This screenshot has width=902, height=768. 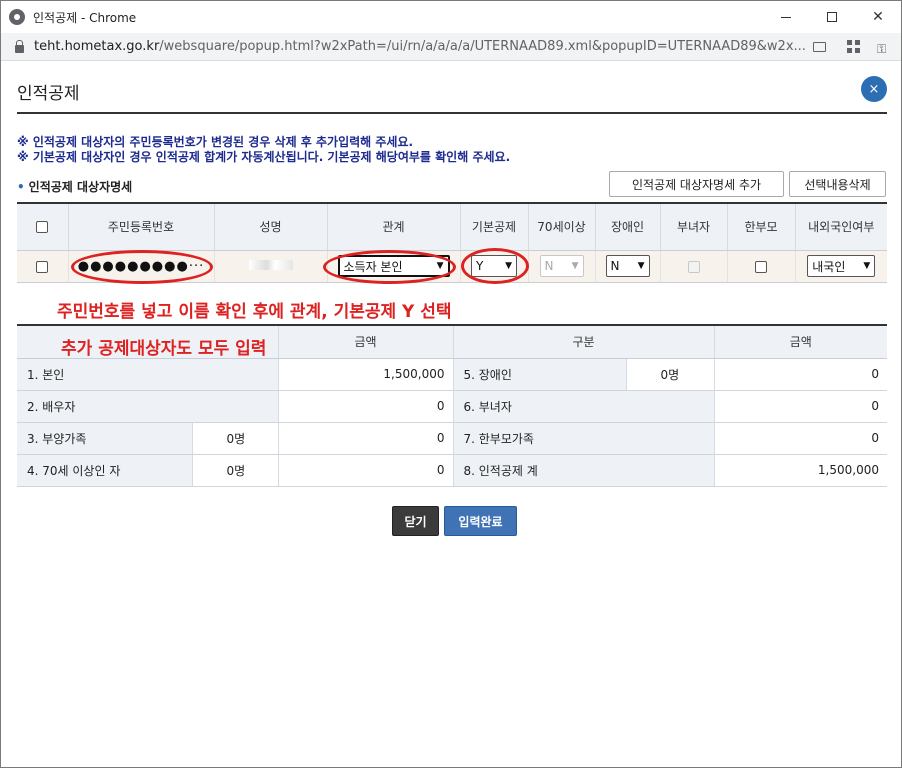 I want to click on submit-button: 입력완료, so click(x=480, y=521).